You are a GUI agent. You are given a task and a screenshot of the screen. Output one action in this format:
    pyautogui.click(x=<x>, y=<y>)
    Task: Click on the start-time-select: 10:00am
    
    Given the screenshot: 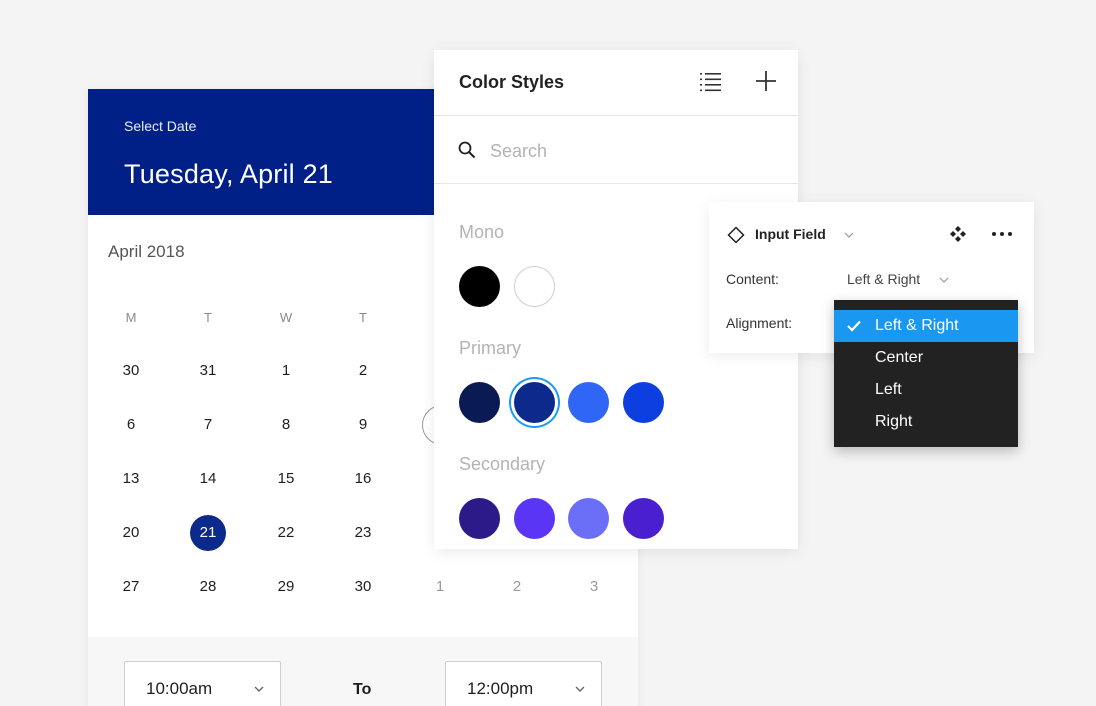 What is the action you would take?
    pyautogui.click(x=202, y=683)
    